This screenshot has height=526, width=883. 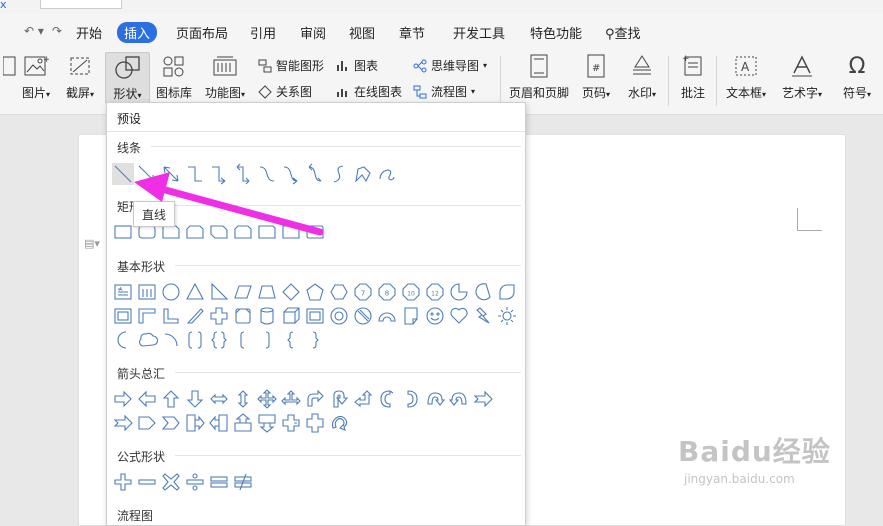 What do you see at coordinates (36, 76) in the screenshot?
I see `picture-button: + 图片▾` at bounding box center [36, 76].